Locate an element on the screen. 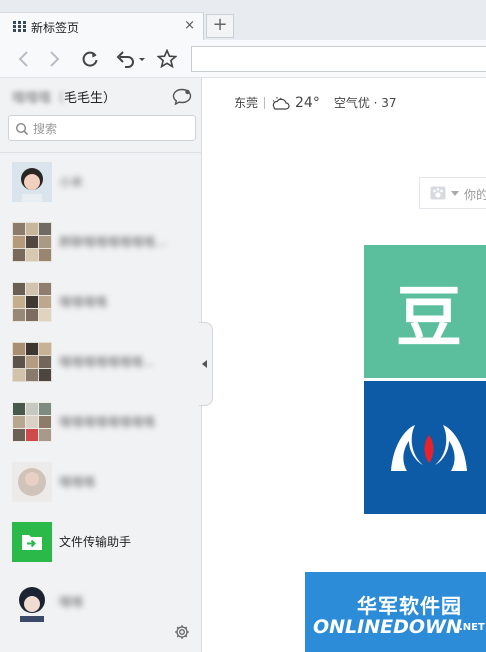 The width and height of the screenshot is (486, 652). search-box is located at coordinates (102, 128).